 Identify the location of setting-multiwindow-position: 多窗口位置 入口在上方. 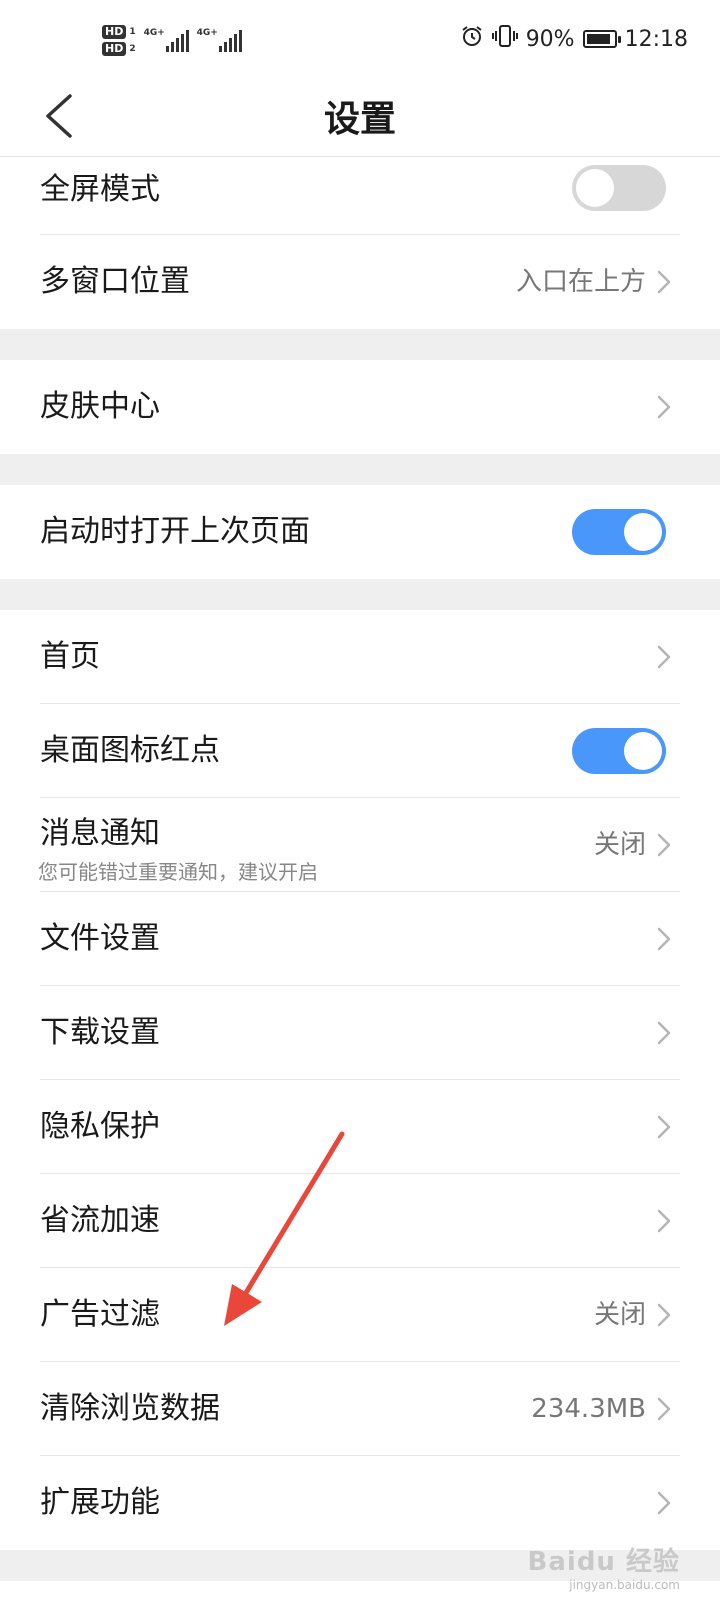
(360, 282).